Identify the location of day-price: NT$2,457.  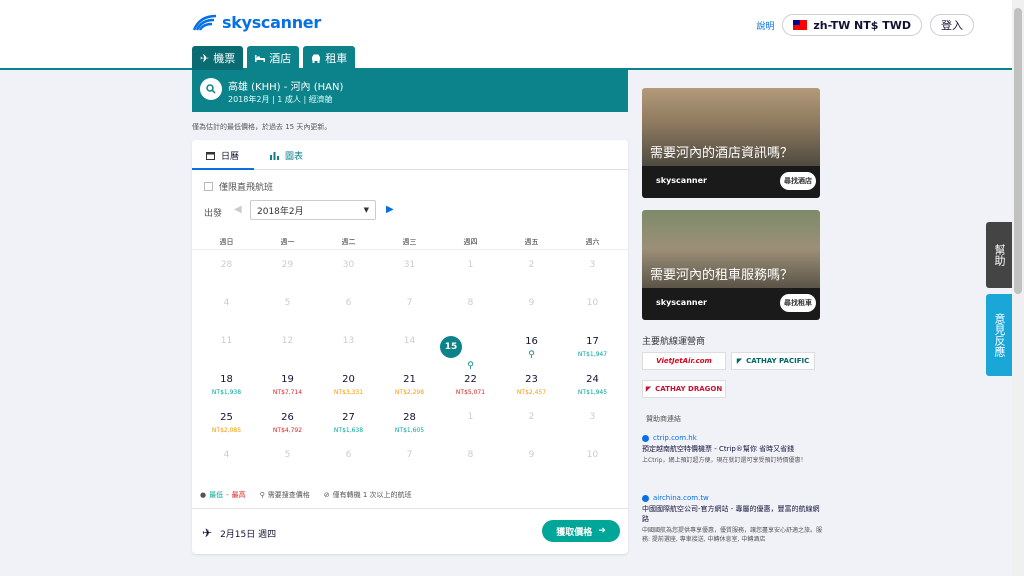
(531, 392).